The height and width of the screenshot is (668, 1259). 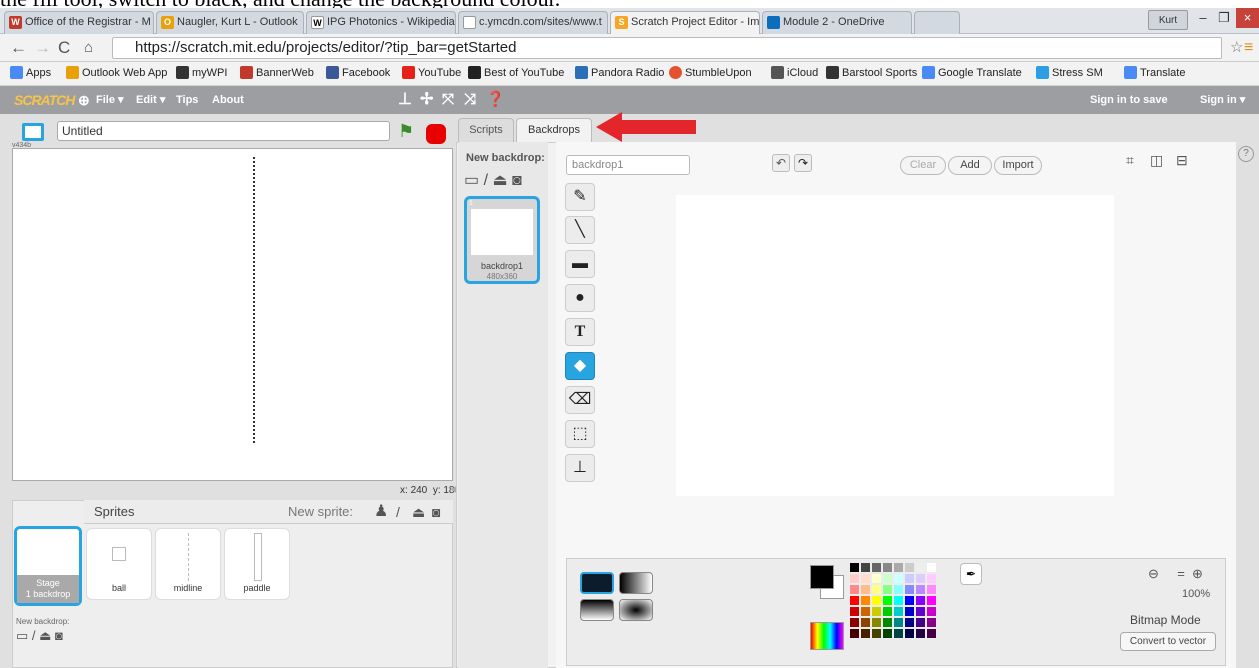 I want to click on presentation-mode-icon, so click(x=33, y=132).